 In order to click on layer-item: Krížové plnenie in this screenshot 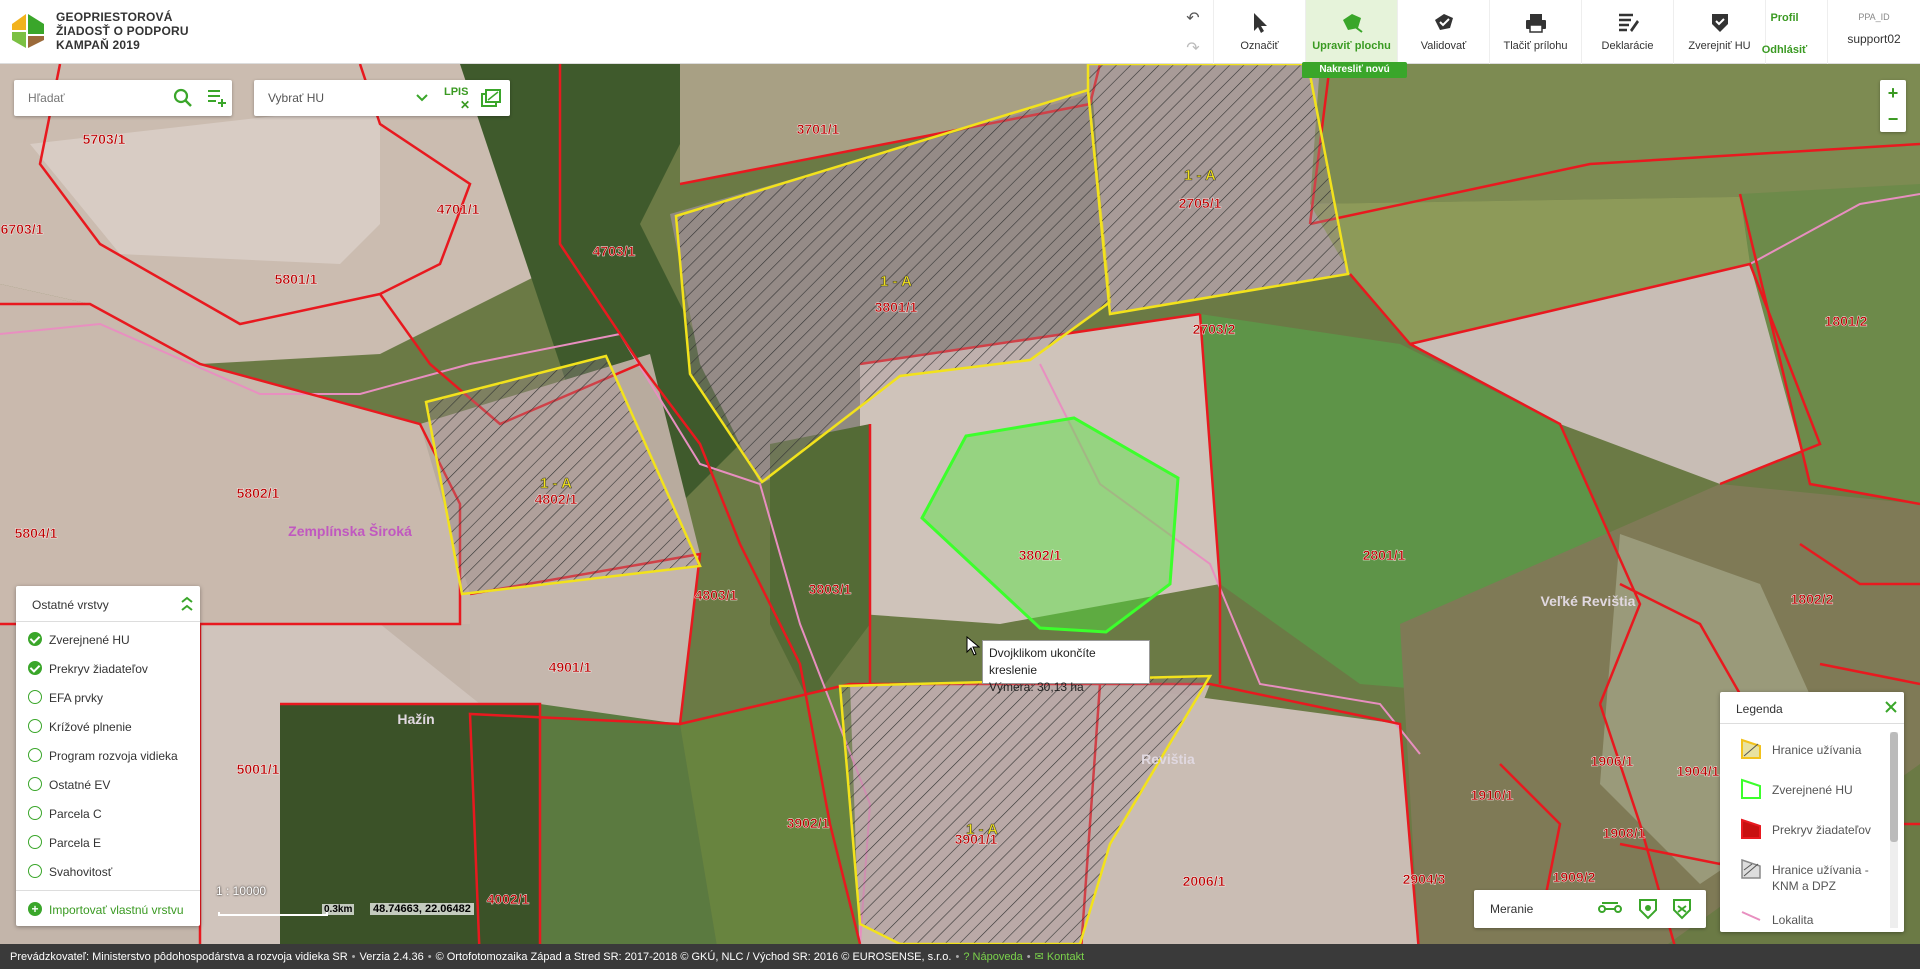, I will do `click(108, 727)`.